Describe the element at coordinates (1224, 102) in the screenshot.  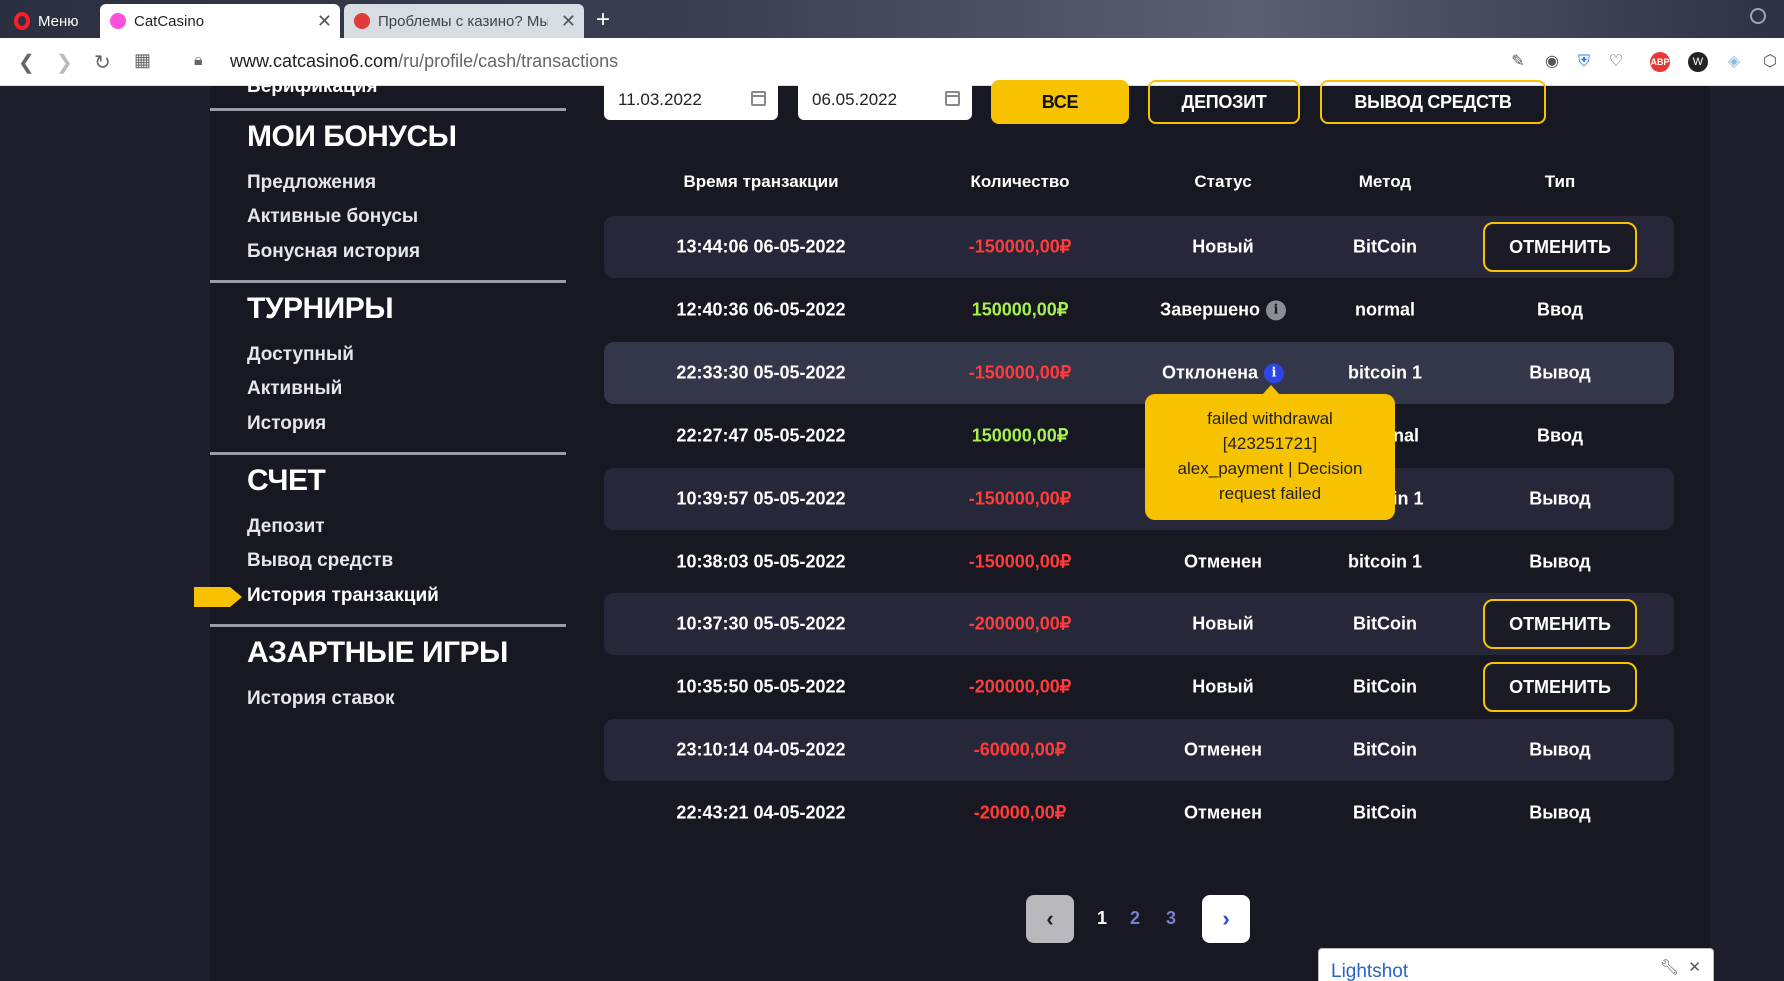
I see `filter-deposit-button: ДЕПОЗИТ` at that location.